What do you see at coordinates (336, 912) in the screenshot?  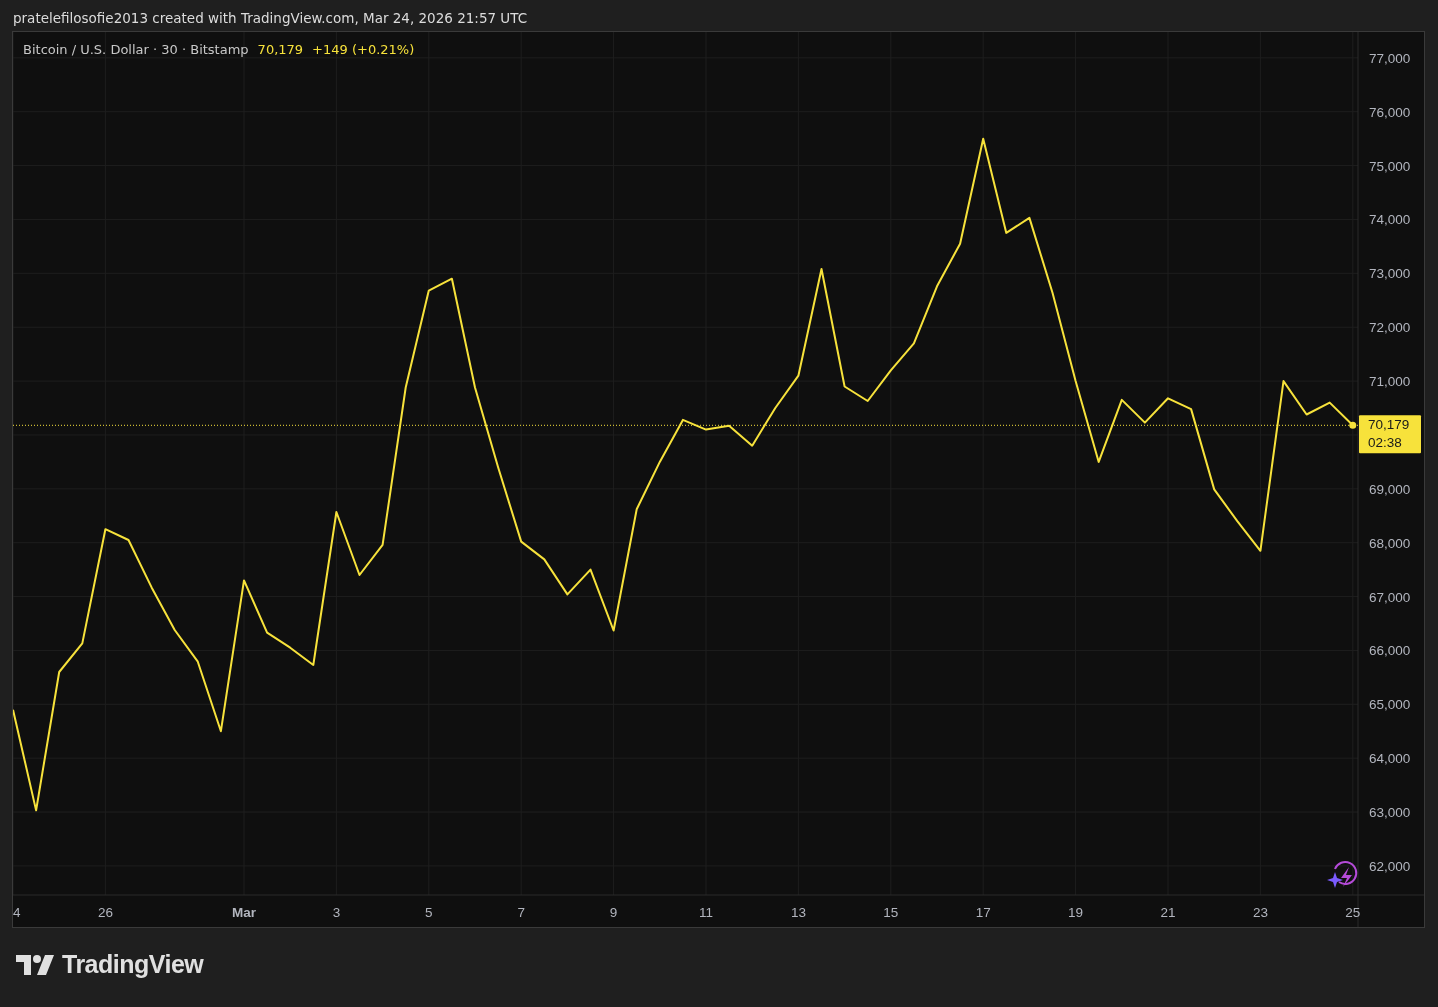 I see `x-axis-label: 3` at bounding box center [336, 912].